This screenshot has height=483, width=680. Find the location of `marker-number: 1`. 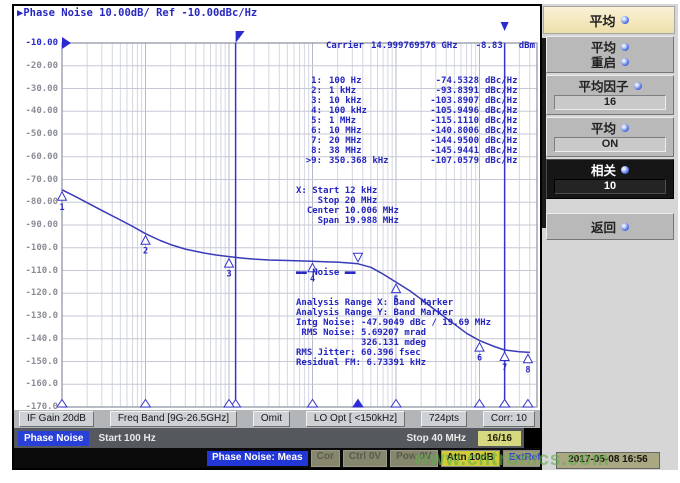

marker-number: 1 is located at coordinates (62, 208).